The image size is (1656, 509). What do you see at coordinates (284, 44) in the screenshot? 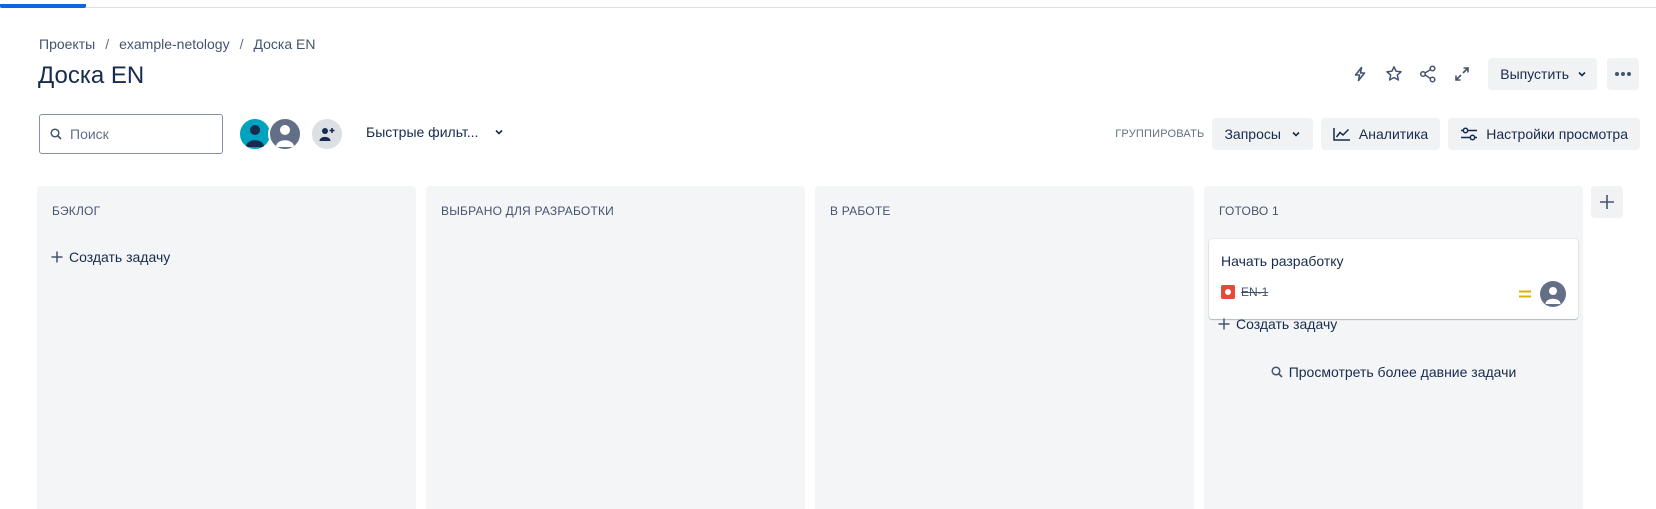
I see `breadcrumb-board: Доска EN` at bounding box center [284, 44].